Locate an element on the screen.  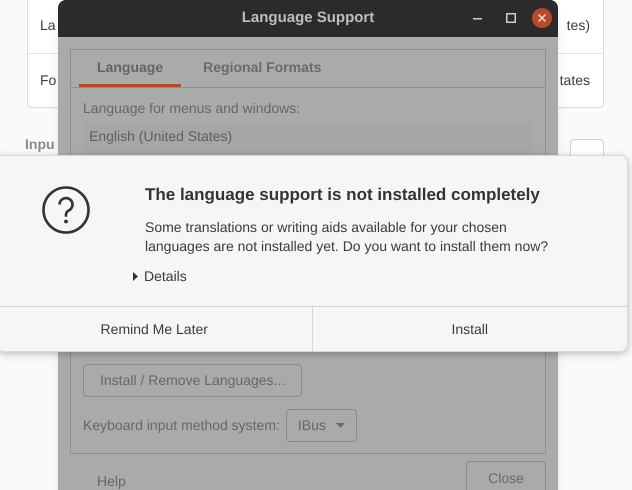
window-title: Language Support is located at coordinates (308, 18).